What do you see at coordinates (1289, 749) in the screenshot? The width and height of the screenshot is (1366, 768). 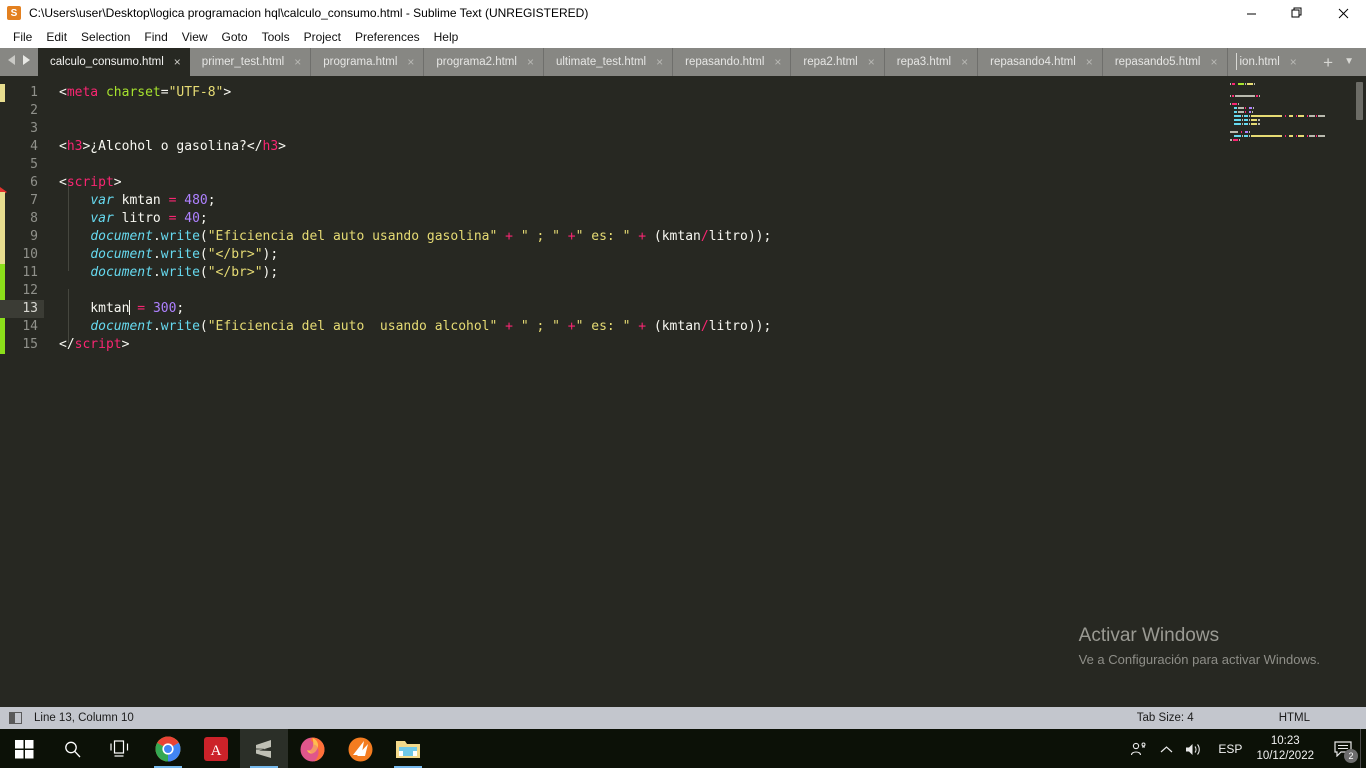 I see `clock: 10:23 10/12/2022` at bounding box center [1289, 749].